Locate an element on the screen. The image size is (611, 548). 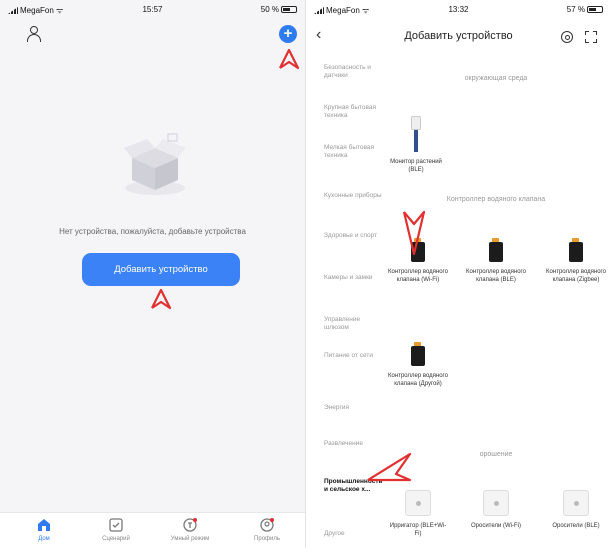
tab-profile: Профиль is located at coordinates (267, 529).